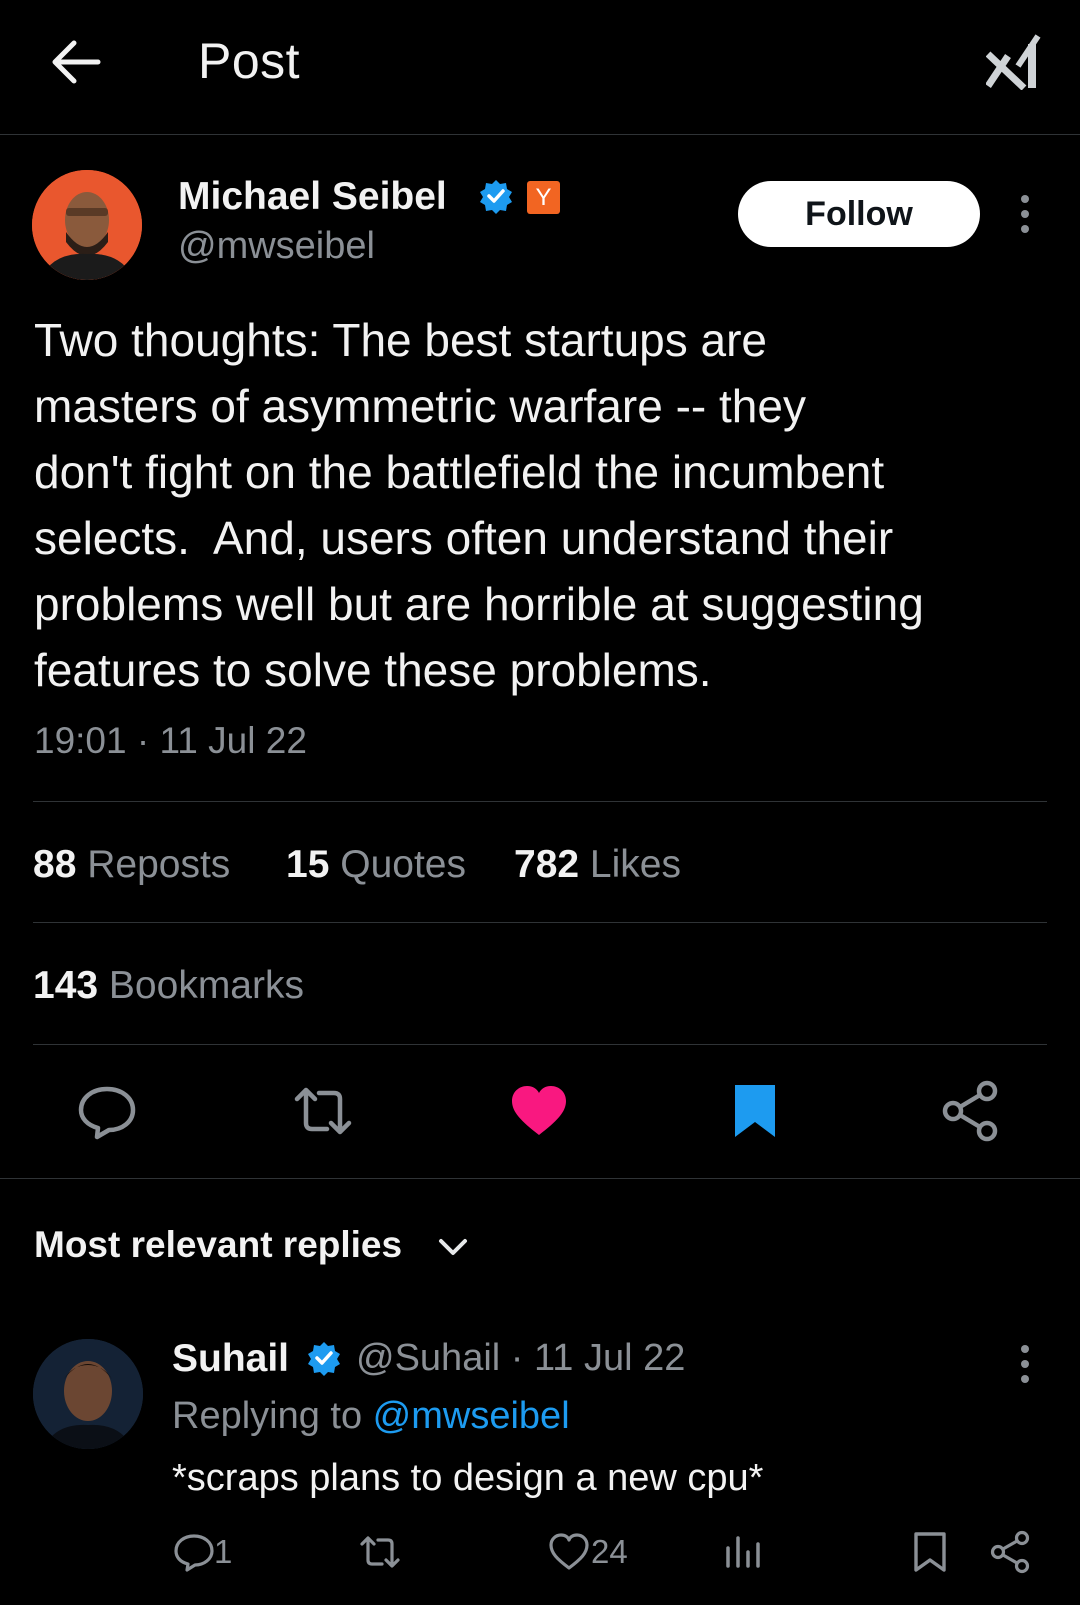 Image resolution: width=1080 pixels, height=1605 pixels. What do you see at coordinates (66, 985) in the screenshot?
I see `bookmarks-count: 143` at bounding box center [66, 985].